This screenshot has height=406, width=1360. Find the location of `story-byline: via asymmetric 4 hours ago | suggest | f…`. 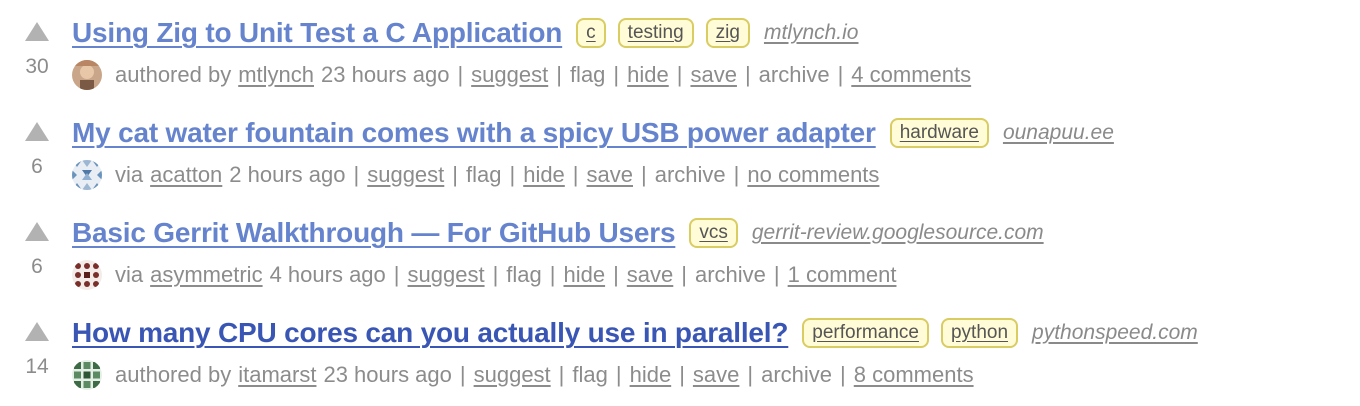

story-byline: via asymmetric 4 hours ago | suggest | f… is located at coordinates (484, 275).